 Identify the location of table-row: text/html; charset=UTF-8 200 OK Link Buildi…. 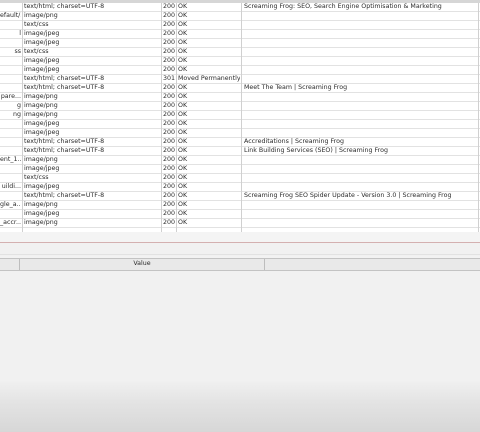
(240, 151).